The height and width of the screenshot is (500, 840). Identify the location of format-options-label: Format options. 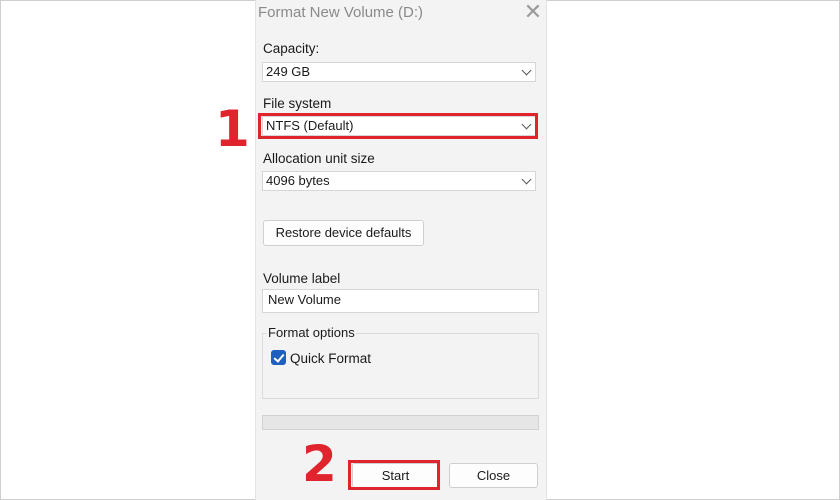
(311, 332).